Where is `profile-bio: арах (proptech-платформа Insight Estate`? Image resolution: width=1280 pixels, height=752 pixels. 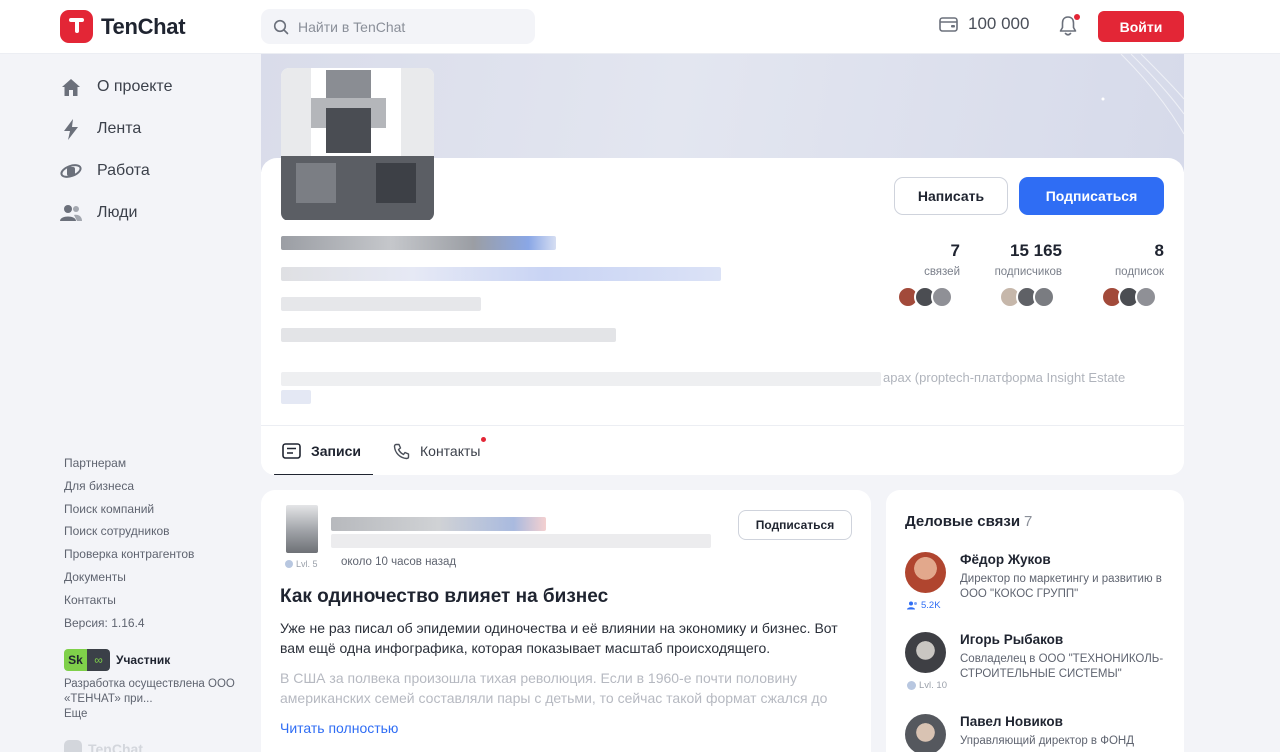 profile-bio: арах (proptech-платформа Insight Estate is located at coordinates (1004, 377).